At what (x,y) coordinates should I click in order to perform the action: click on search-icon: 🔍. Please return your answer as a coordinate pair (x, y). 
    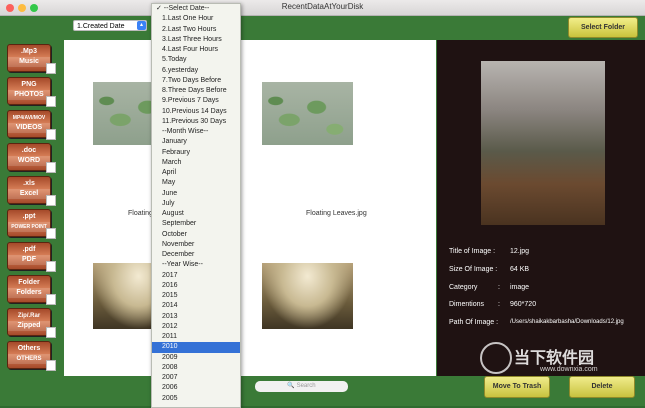
    Looking at the image, I should click on (291, 386).